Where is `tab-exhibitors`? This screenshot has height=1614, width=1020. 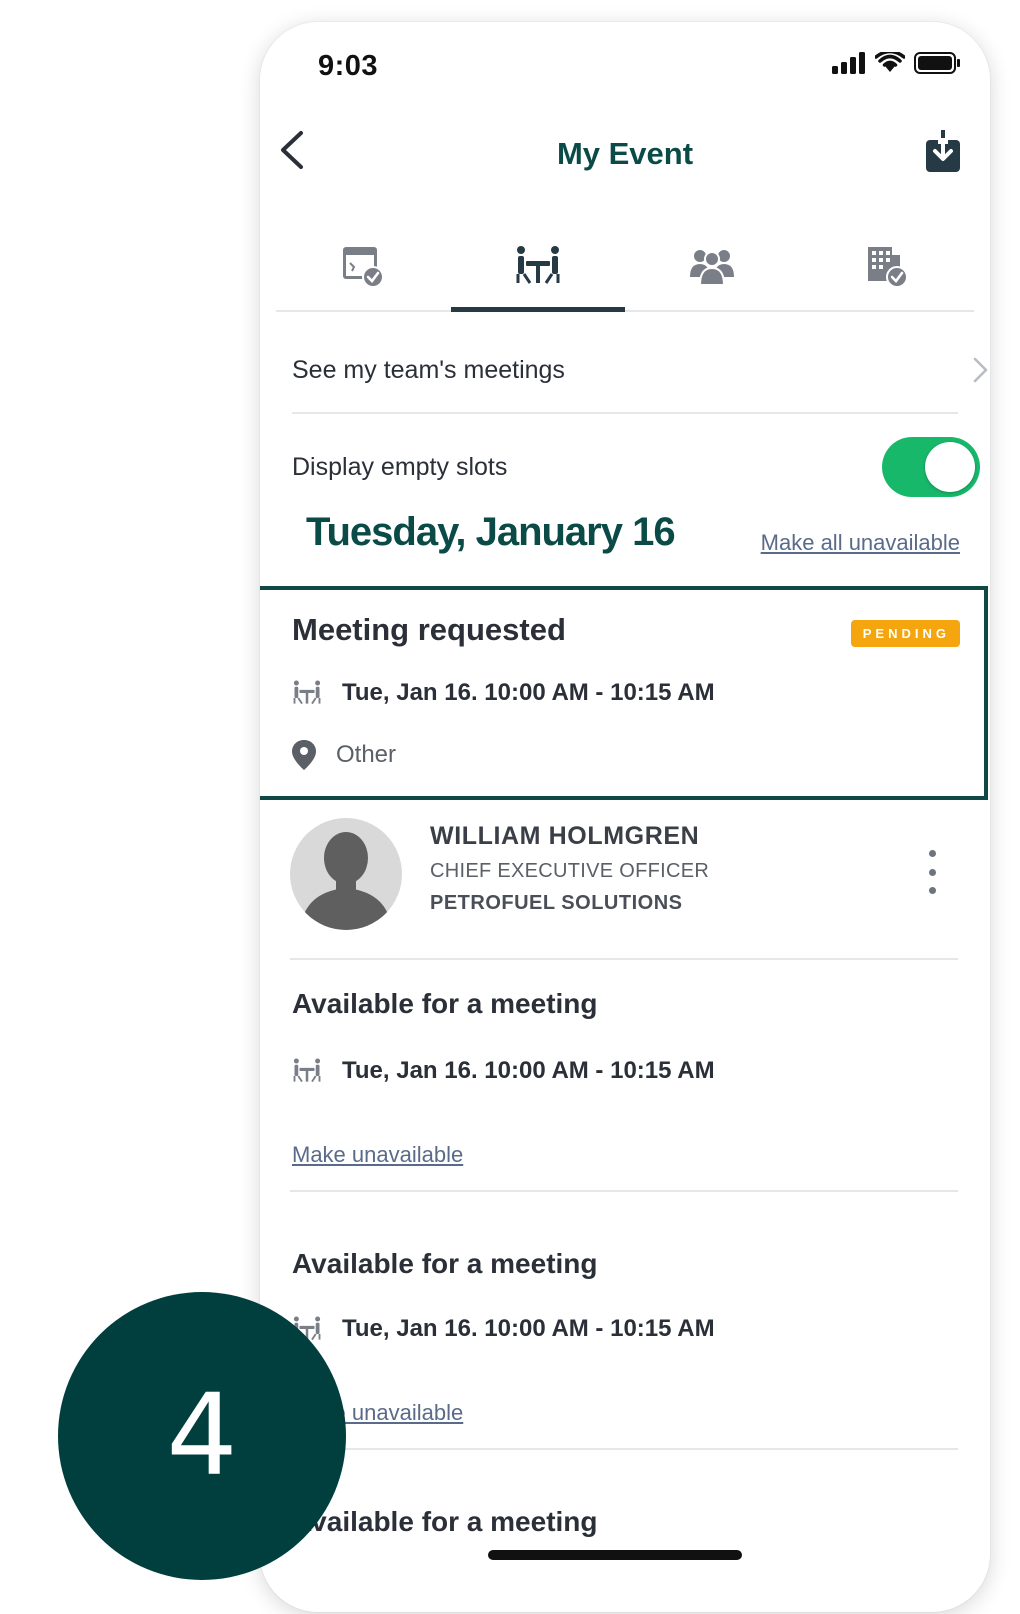
tab-exhibitors is located at coordinates (887, 266).